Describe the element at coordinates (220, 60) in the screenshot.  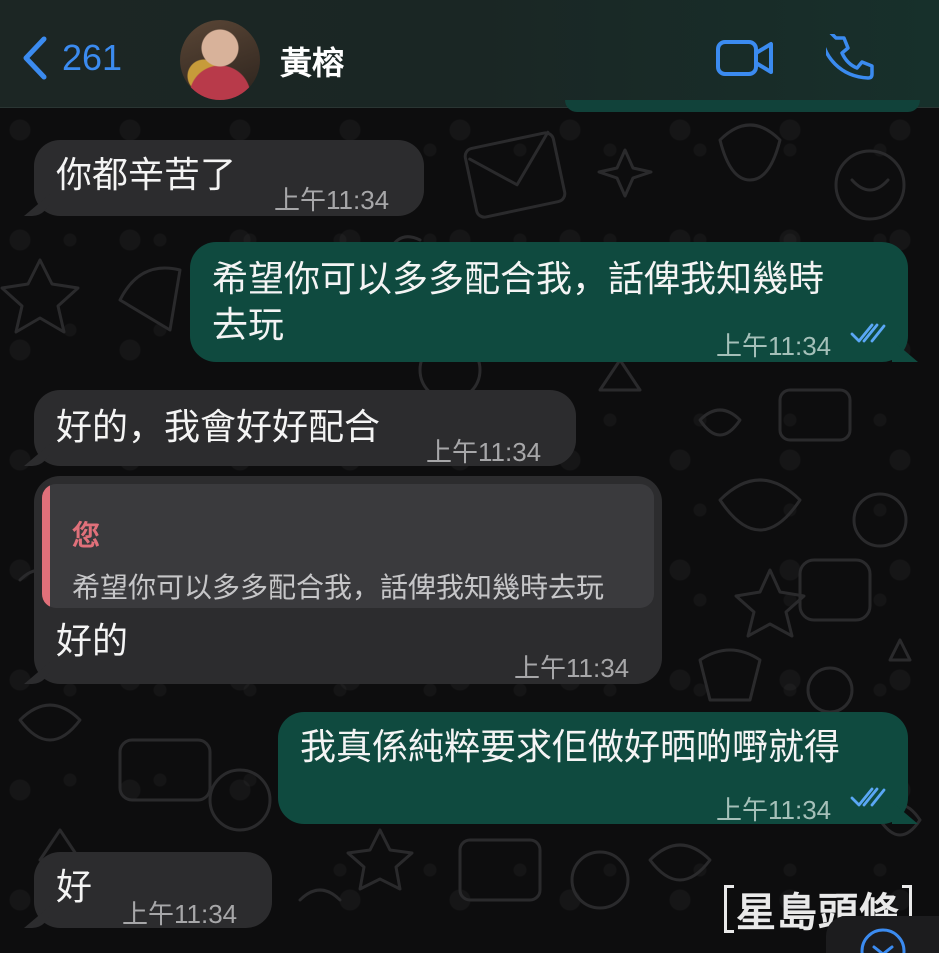
I see `avatar` at that location.